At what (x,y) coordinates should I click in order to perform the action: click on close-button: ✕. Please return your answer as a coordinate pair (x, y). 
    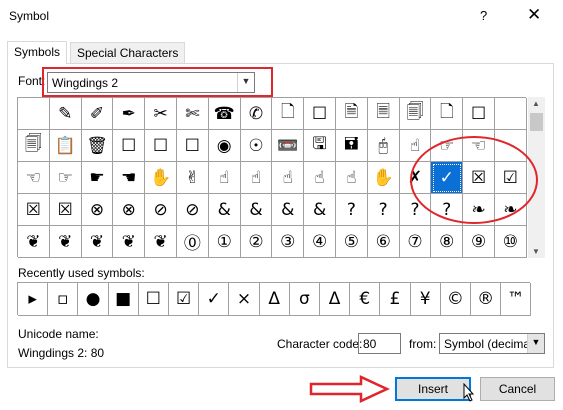
    Looking at the image, I should click on (534, 15).